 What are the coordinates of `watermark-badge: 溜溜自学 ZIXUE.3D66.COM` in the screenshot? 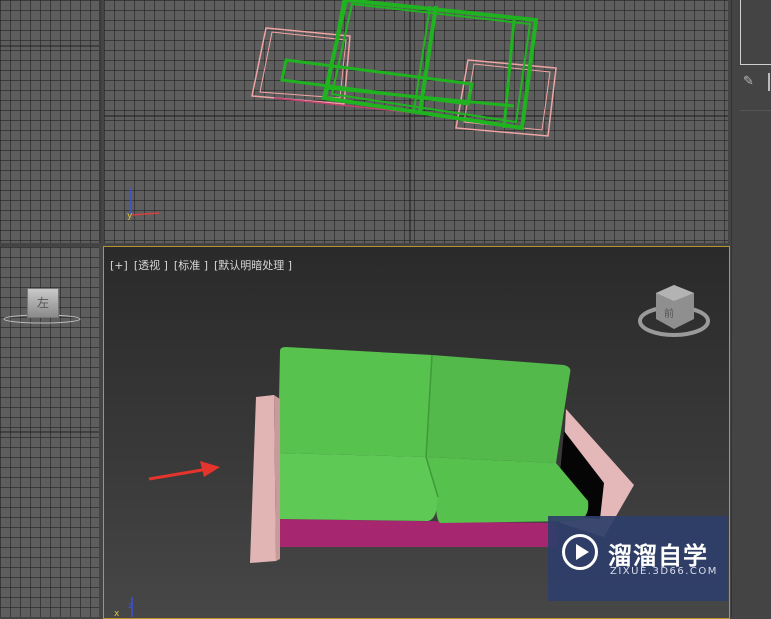 It's located at (638, 558).